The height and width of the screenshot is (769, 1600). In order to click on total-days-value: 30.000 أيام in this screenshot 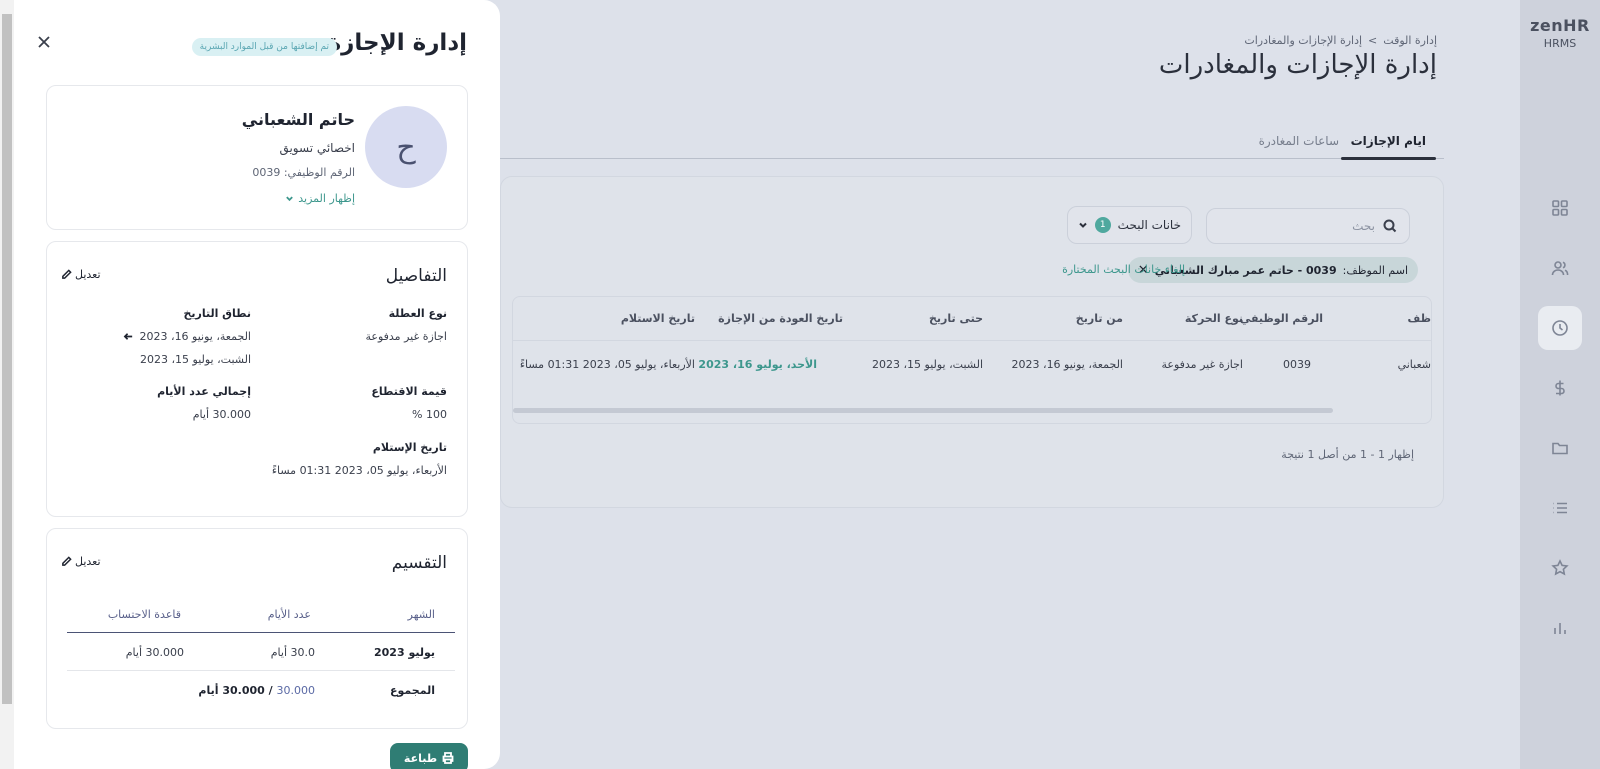, I will do `click(221, 414)`.